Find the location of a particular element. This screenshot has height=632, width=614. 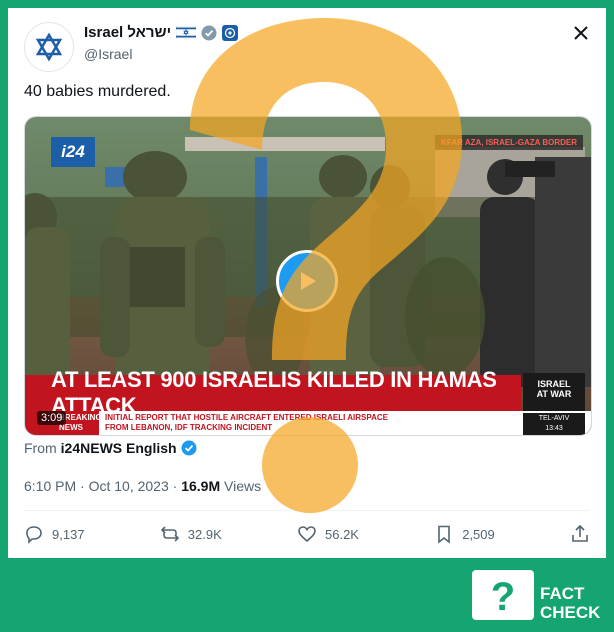

like-button: 56.2K is located at coordinates (328, 534).